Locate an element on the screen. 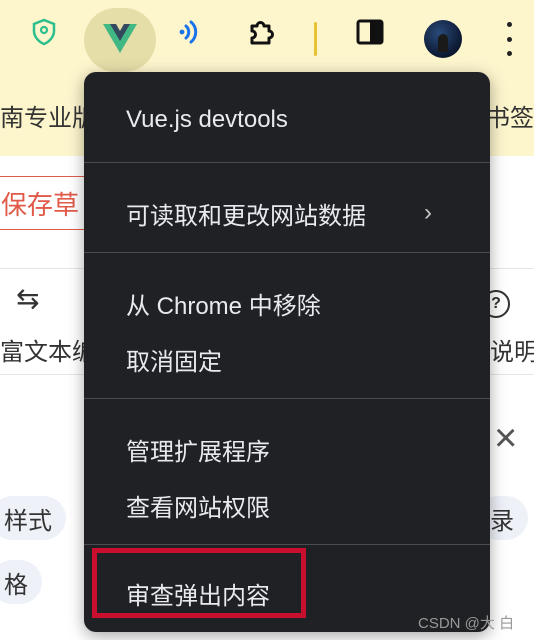 The image size is (534, 640). toolbar-separator is located at coordinates (315, 39).